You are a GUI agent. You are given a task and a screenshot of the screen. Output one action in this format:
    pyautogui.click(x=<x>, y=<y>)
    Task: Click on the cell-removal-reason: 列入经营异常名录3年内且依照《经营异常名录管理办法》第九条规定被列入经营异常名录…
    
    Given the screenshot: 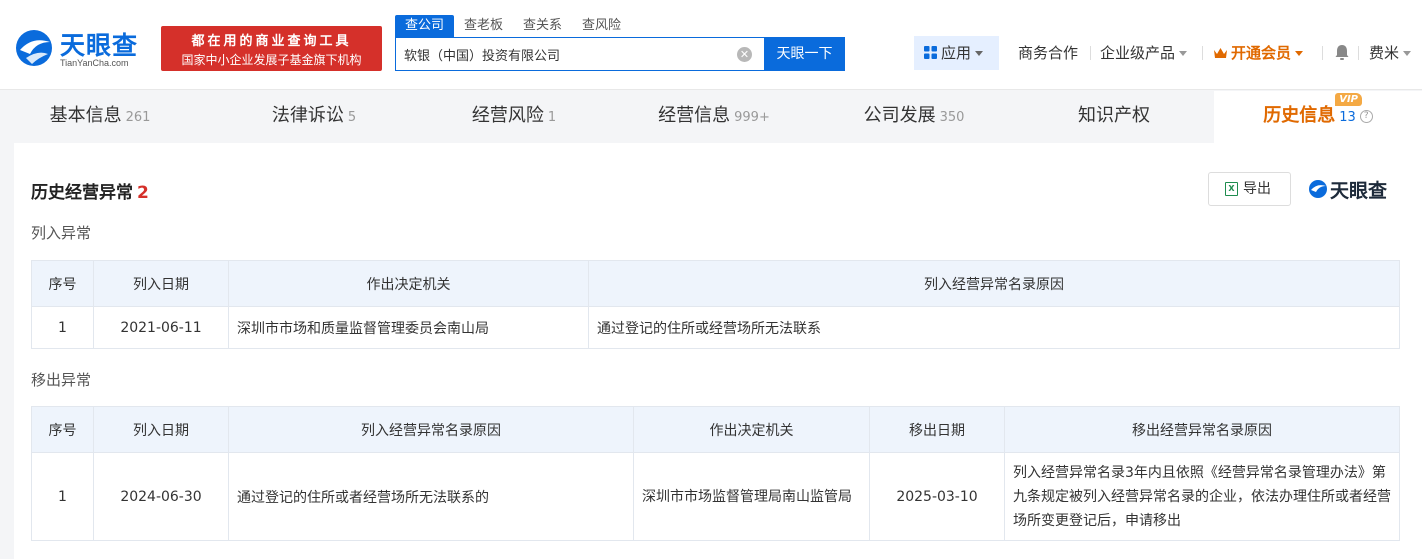 What is the action you would take?
    pyautogui.click(x=1202, y=496)
    